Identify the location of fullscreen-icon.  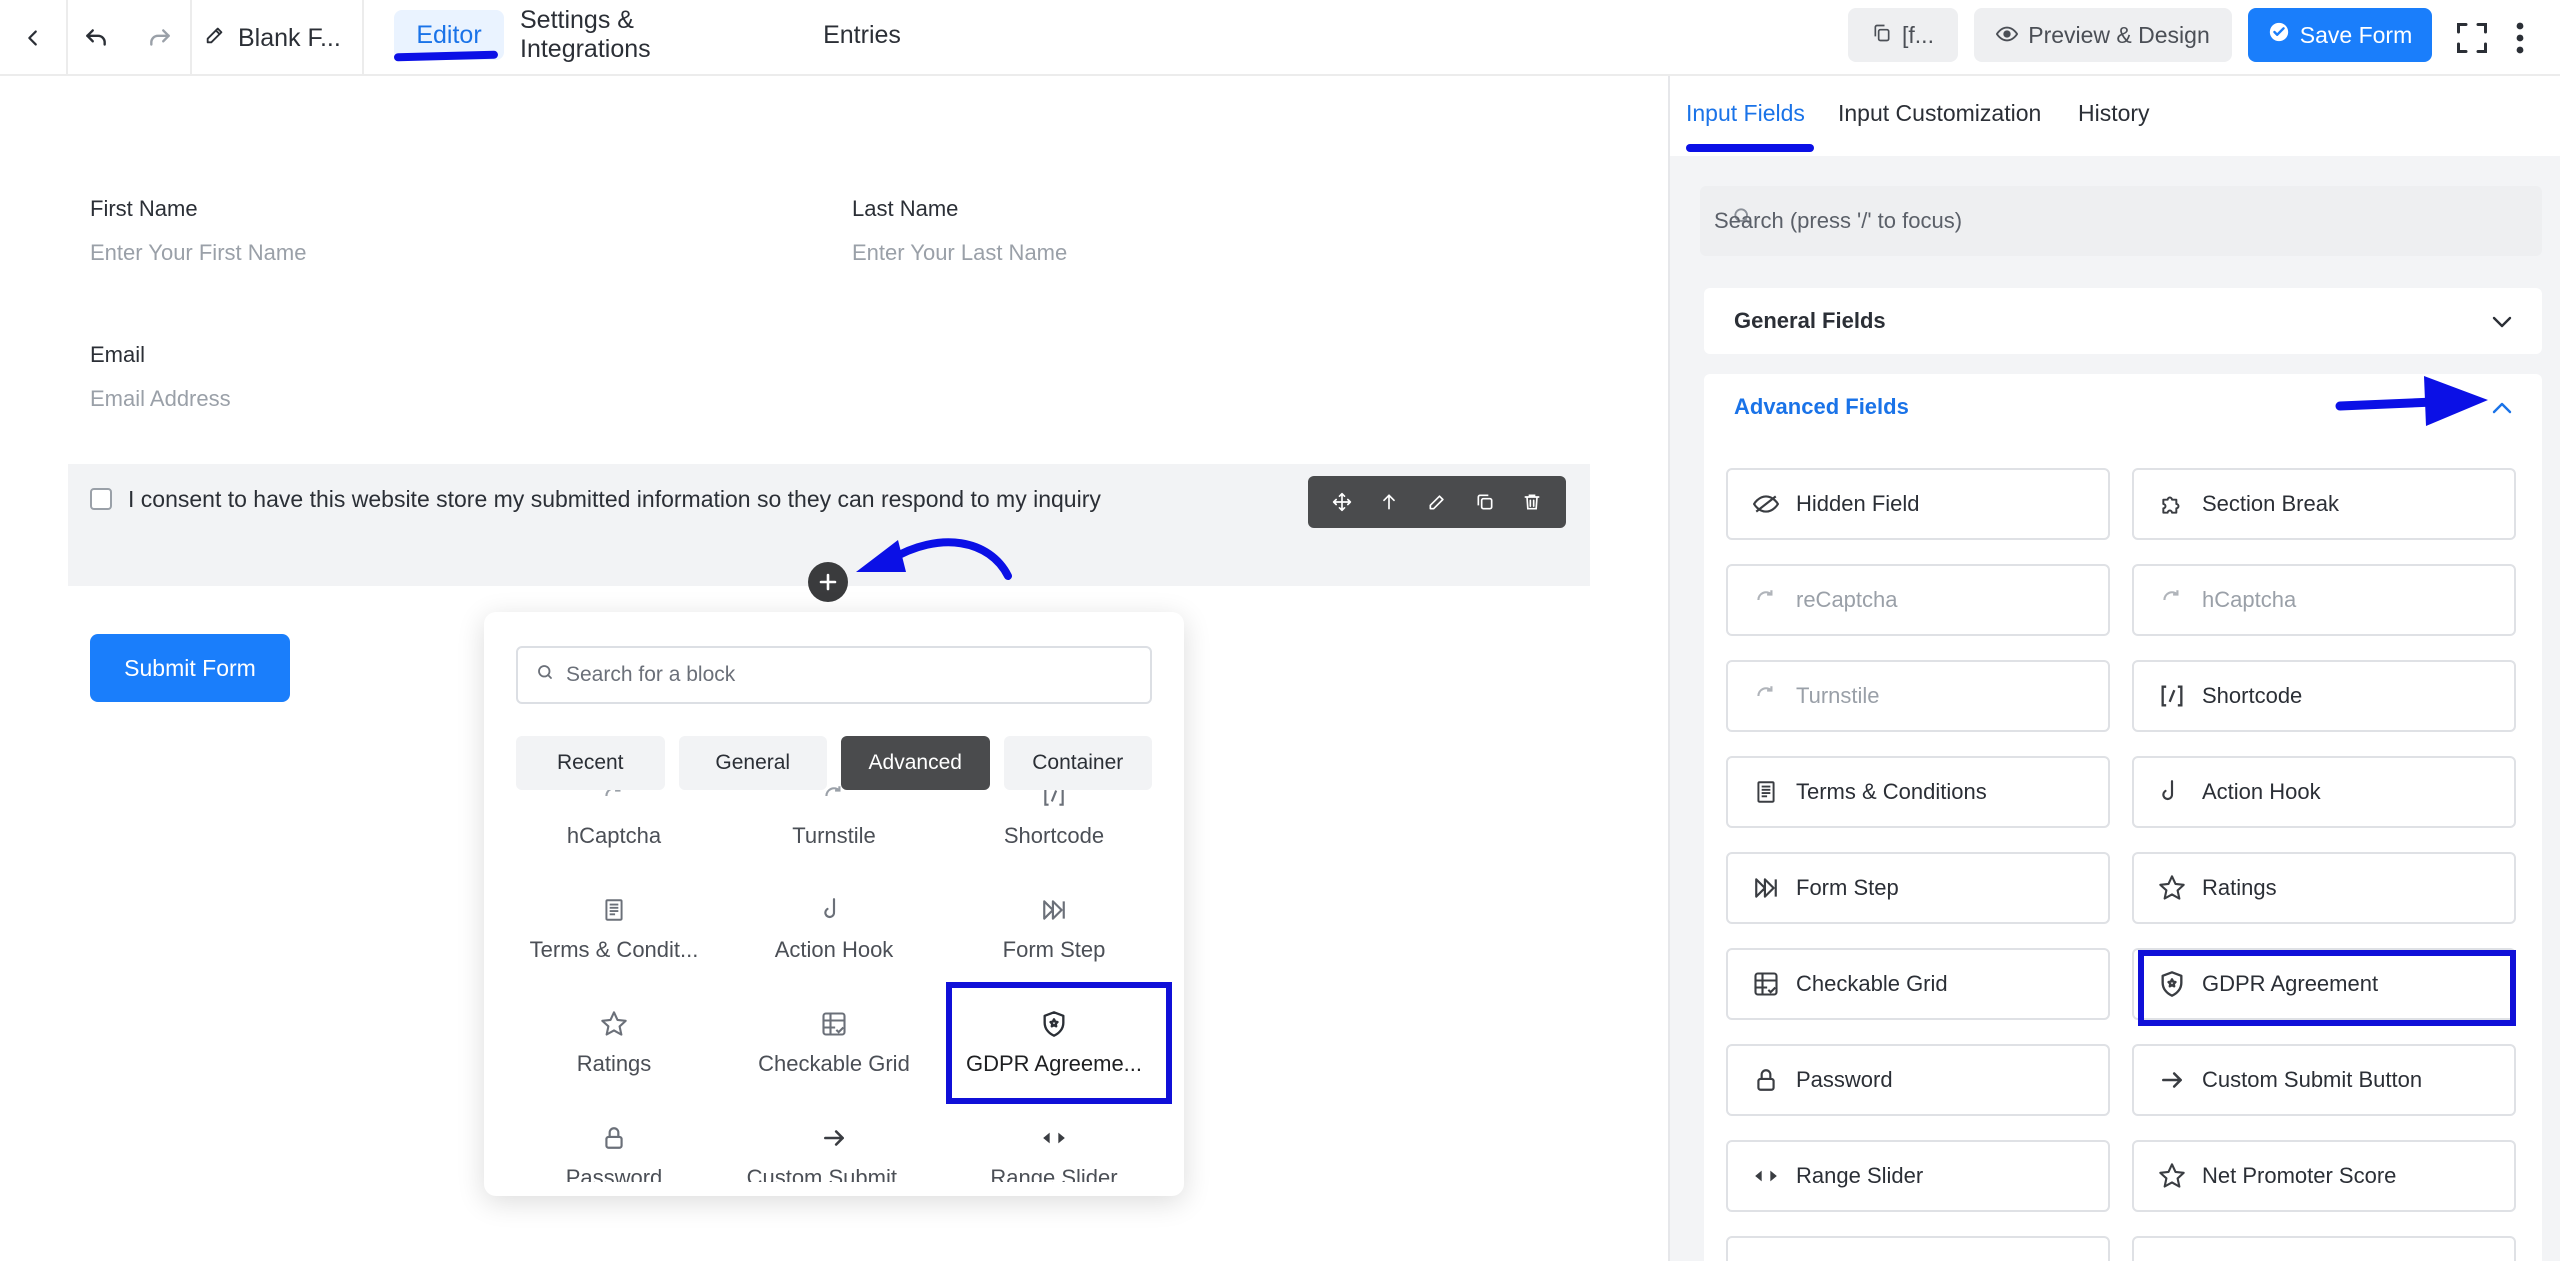
(2472, 38).